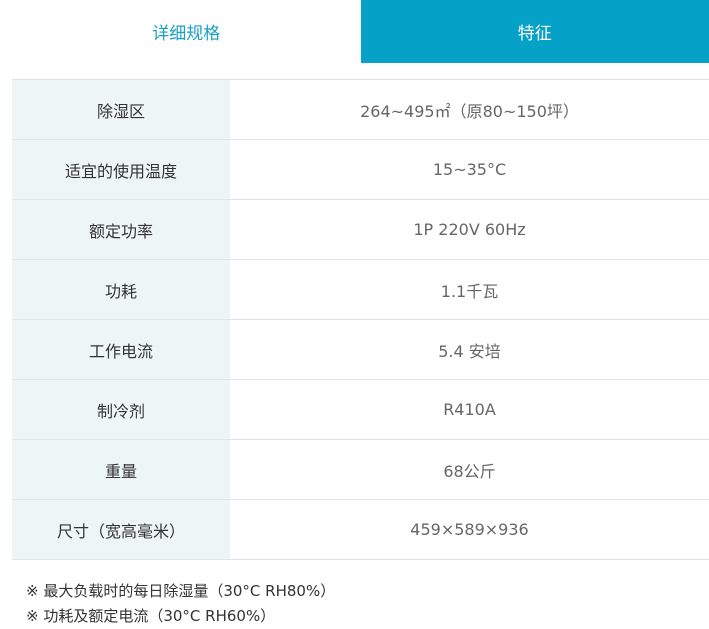 The image size is (709, 629). What do you see at coordinates (121, 229) in the screenshot?
I see `spec-label: 额定功率` at bounding box center [121, 229].